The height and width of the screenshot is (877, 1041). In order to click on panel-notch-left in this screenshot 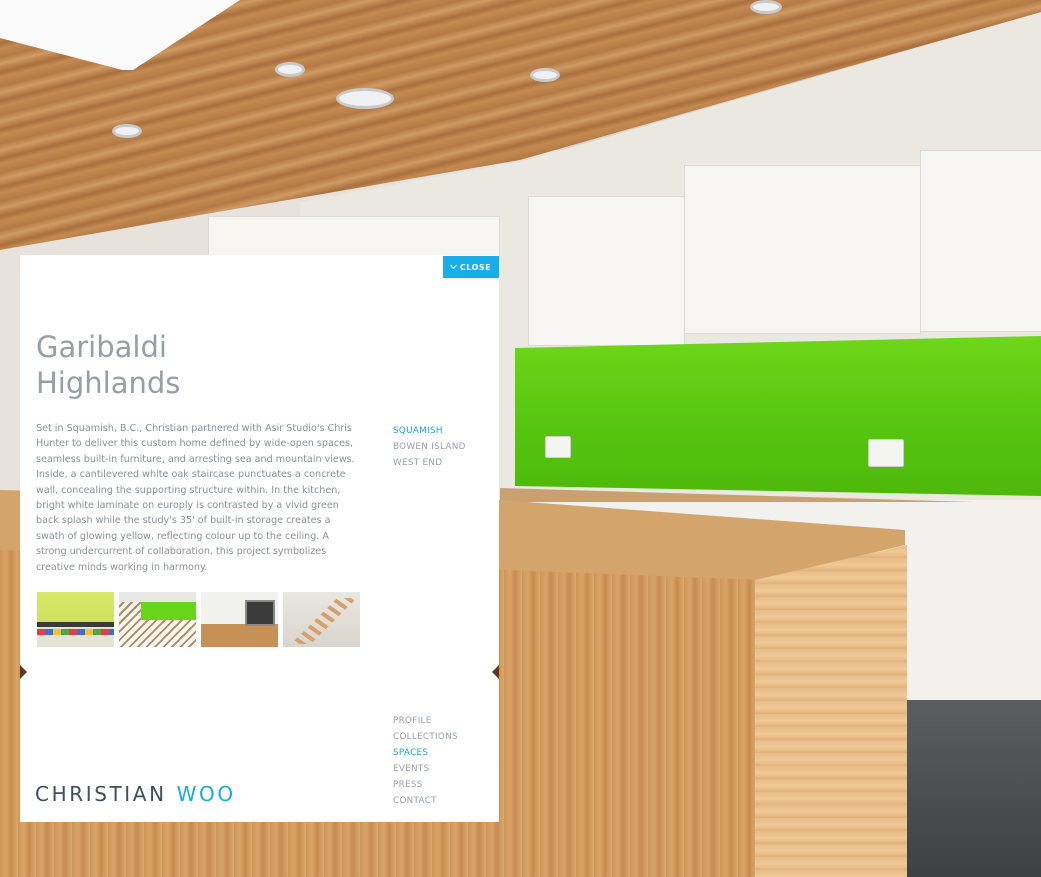, I will do `click(23, 672)`.